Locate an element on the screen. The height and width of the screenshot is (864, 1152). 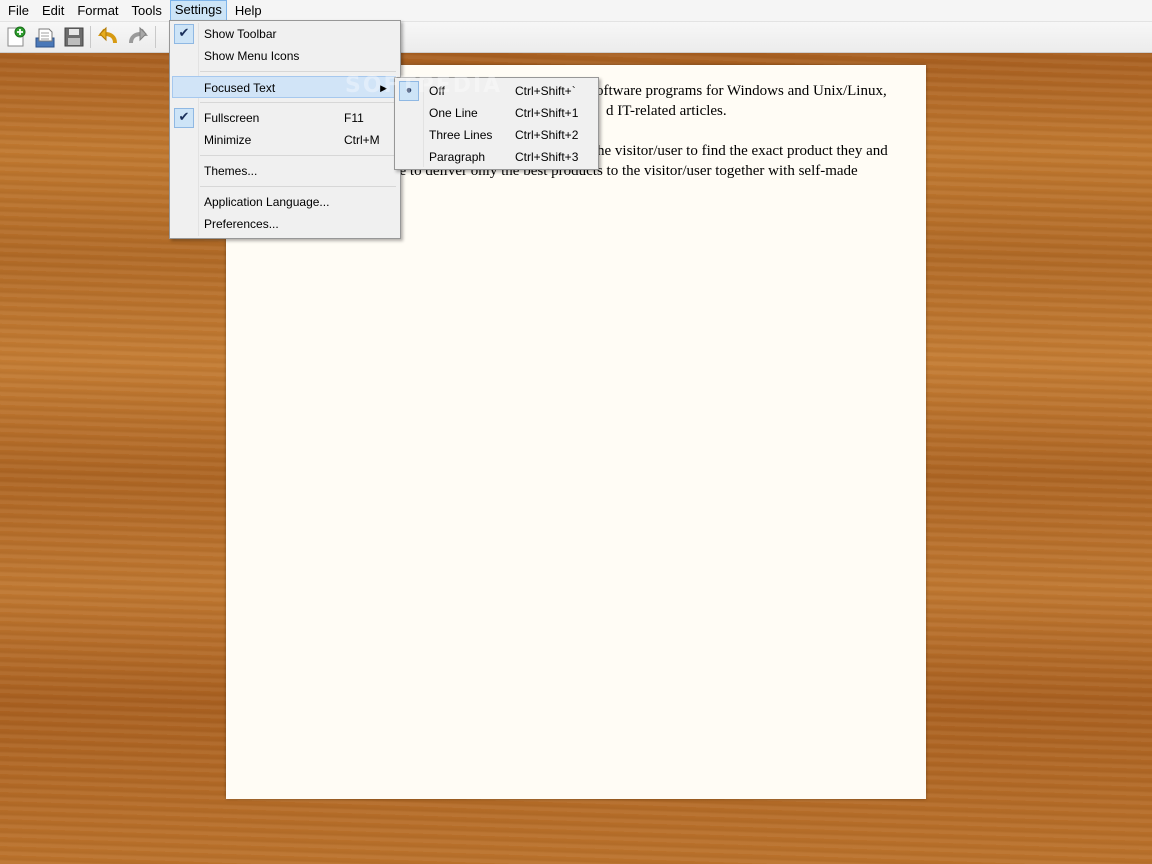
menu-item-show-menu-icons: Show Menu Icons is located at coordinates (285, 56).